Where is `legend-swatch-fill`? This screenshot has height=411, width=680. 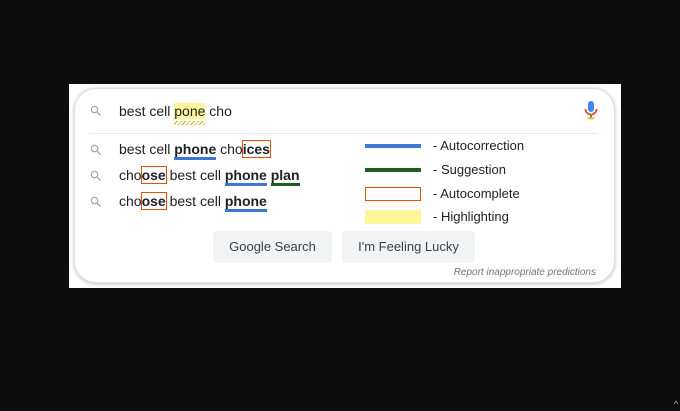 legend-swatch-fill is located at coordinates (393, 217).